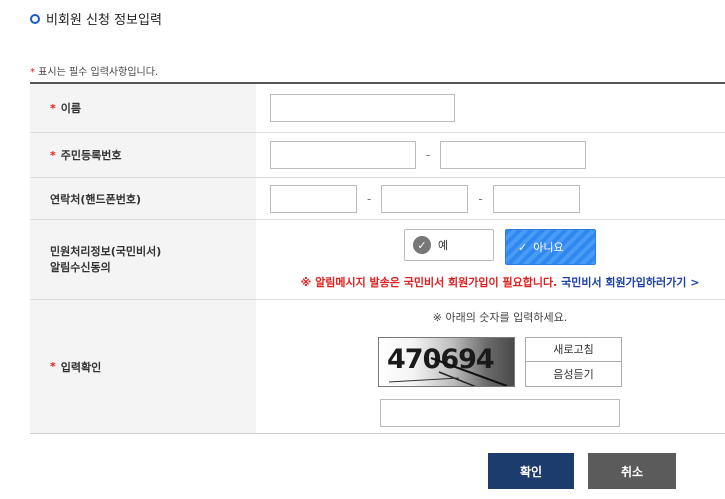 This screenshot has height=499, width=725. Describe the element at coordinates (81, 367) in the screenshot. I see `captcha-label: 입력확인` at that location.